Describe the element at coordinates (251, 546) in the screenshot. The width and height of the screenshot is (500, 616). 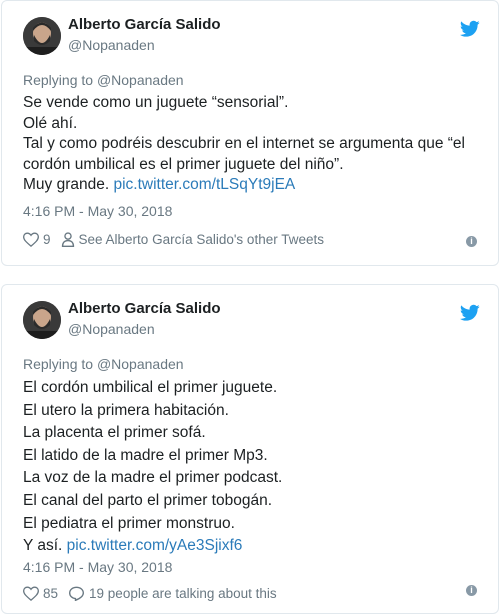
I see `tweet-text-line-last: Y así. pic.twitter.com/yAe3Sjixf6` at that location.